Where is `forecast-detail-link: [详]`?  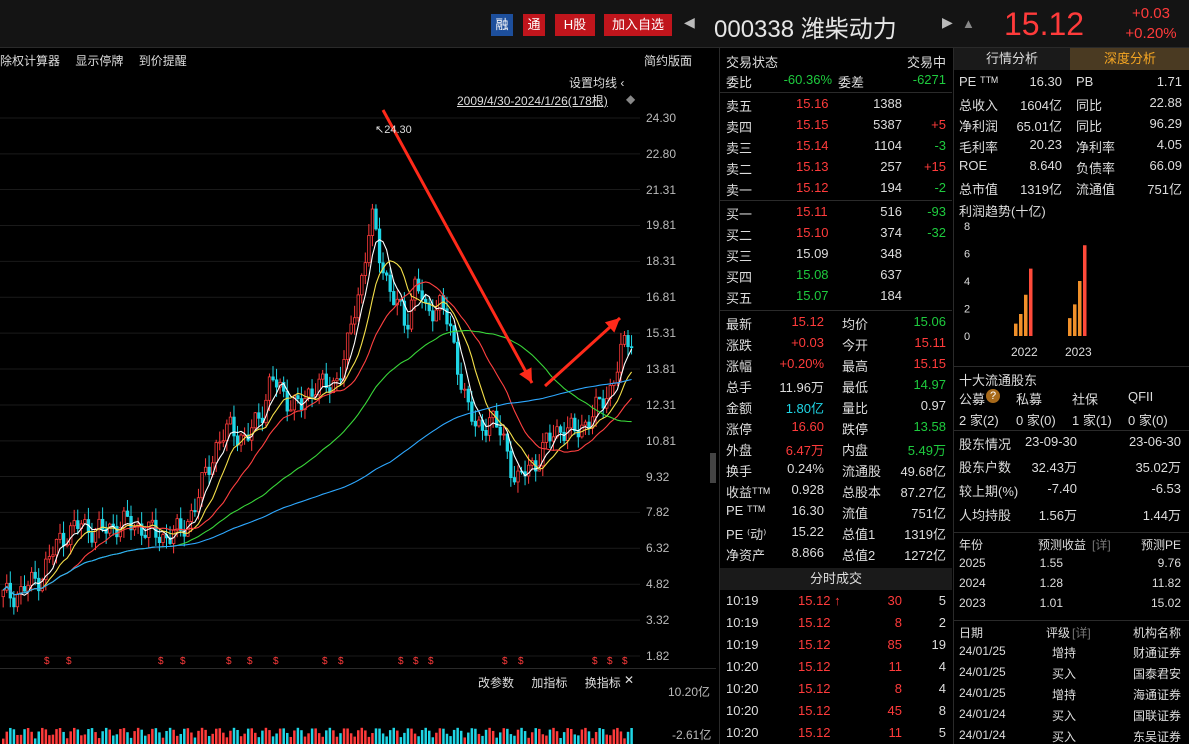
forecast-detail-link: [详] is located at coordinates (1101, 544).